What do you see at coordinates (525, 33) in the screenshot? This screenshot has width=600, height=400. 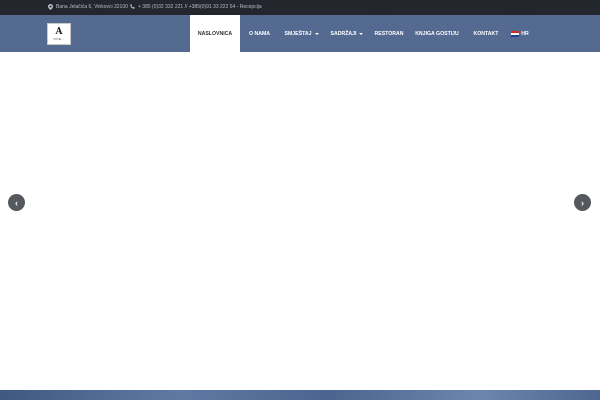 I see `language-label: HR` at bounding box center [525, 33].